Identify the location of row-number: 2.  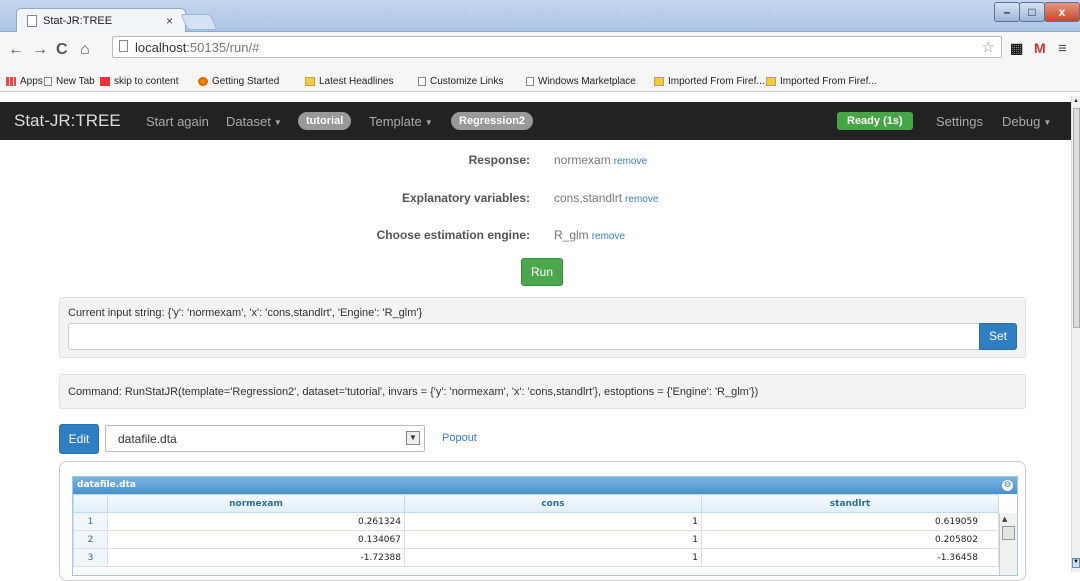
(90, 539).